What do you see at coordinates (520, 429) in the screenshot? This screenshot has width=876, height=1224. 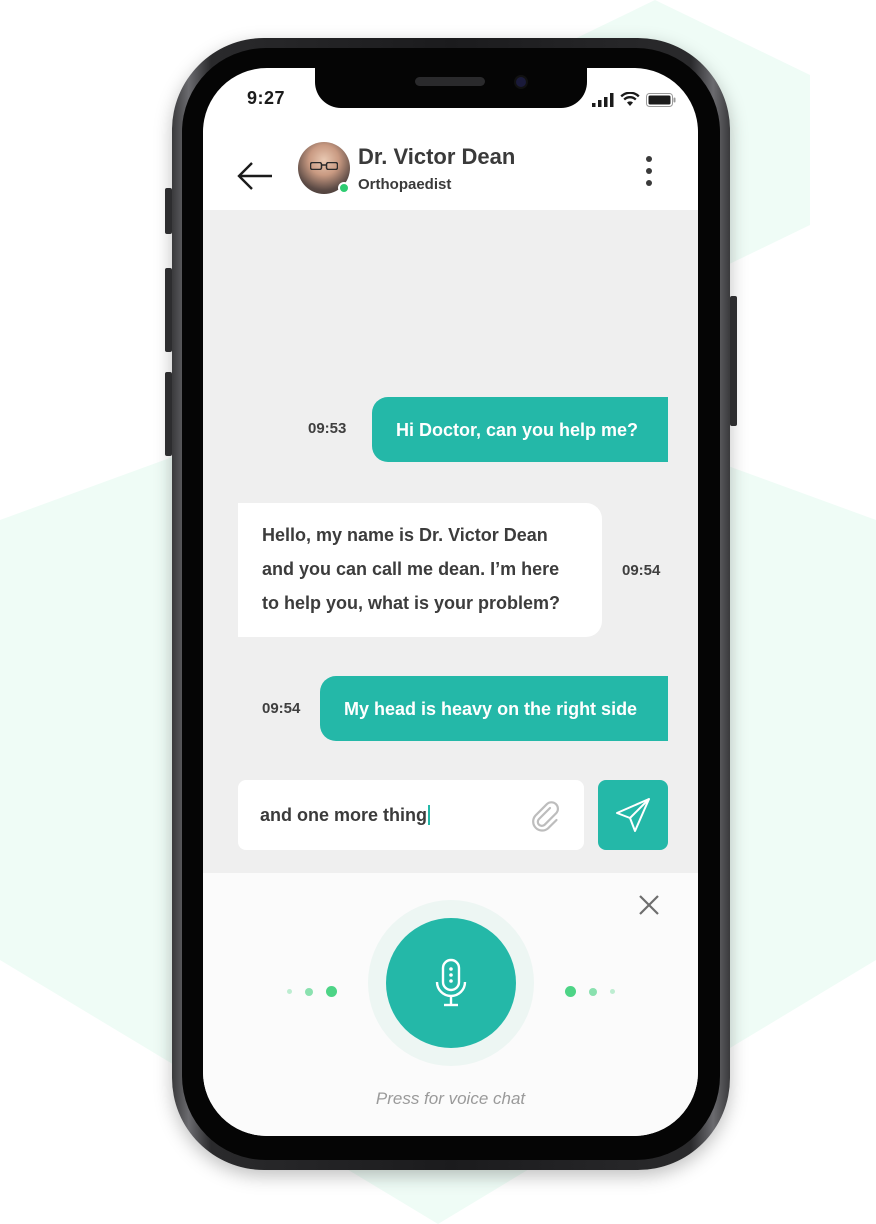 I see `outgoing-message: Hi Doctor, can you help me?` at bounding box center [520, 429].